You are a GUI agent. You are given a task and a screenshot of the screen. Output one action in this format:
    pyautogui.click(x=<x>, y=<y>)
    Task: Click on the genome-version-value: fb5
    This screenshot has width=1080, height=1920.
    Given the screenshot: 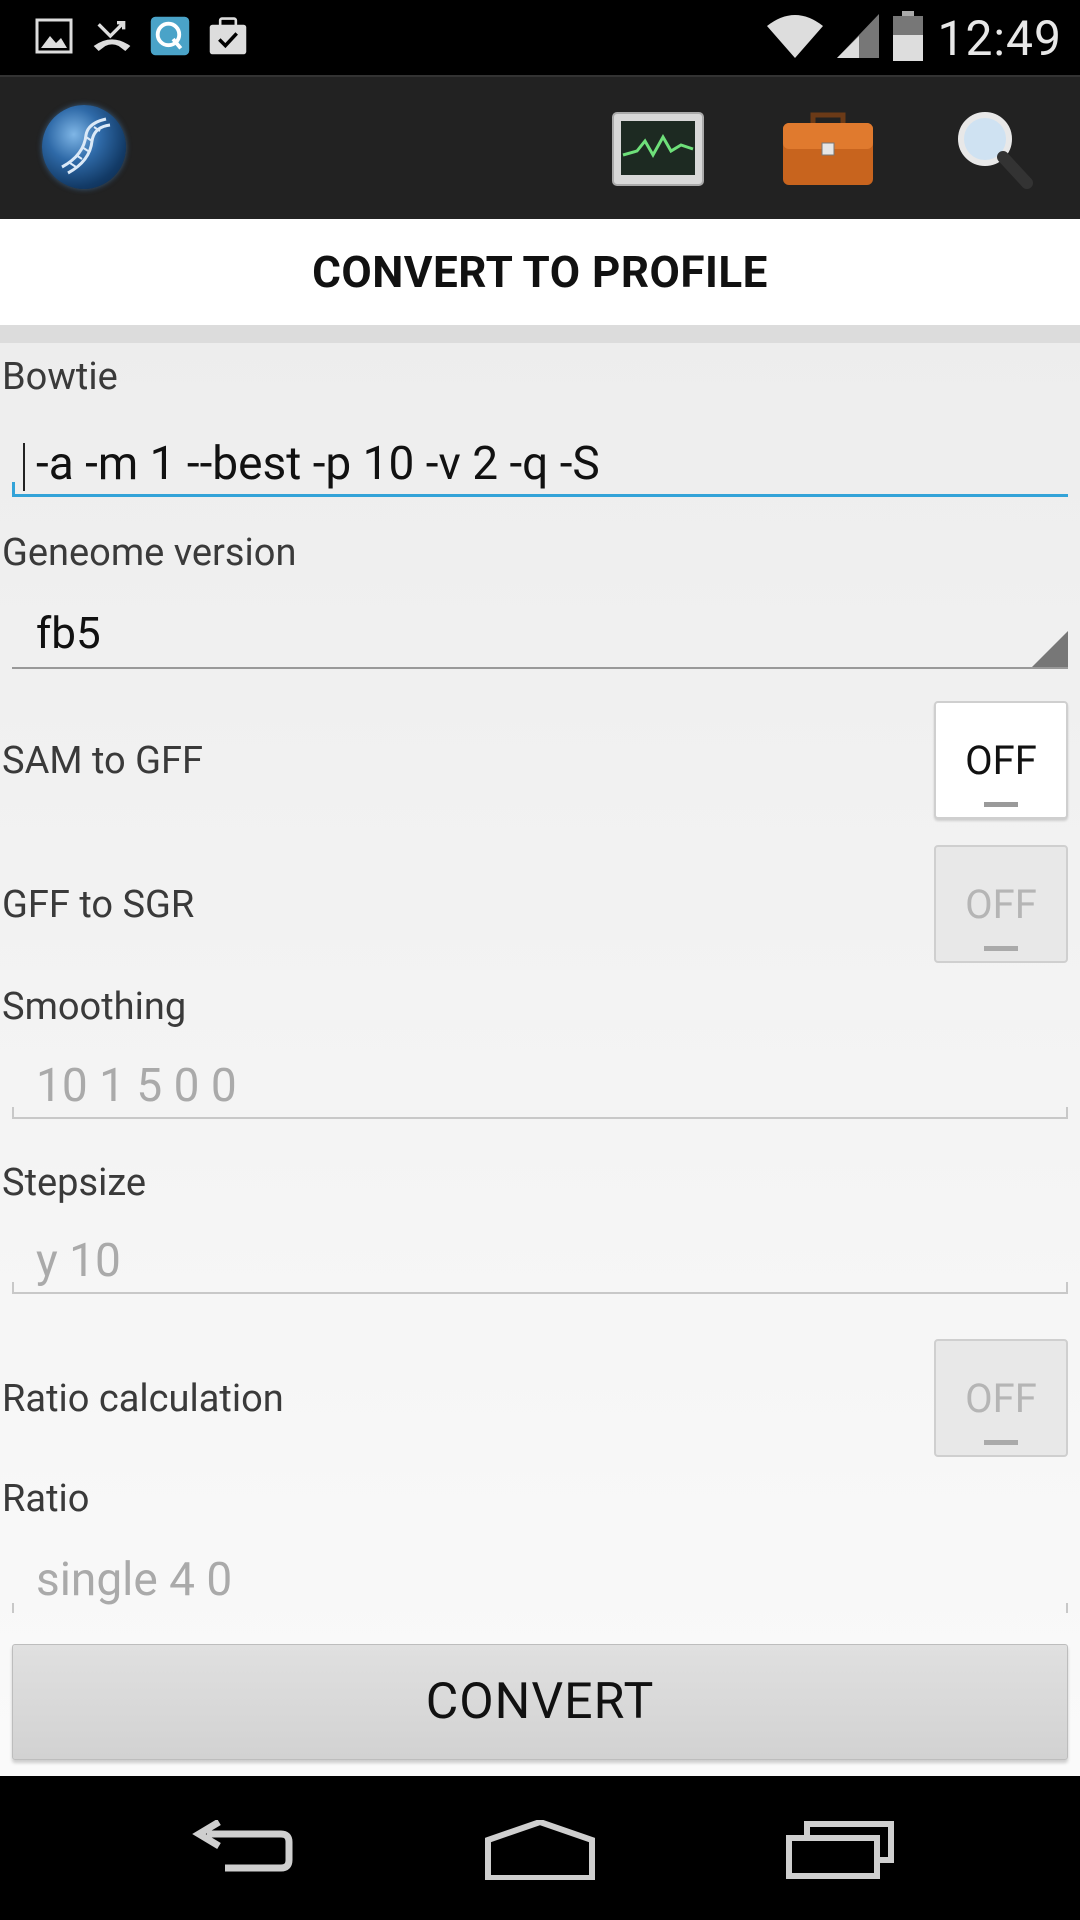 What is the action you would take?
    pyautogui.click(x=68, y=633)
    